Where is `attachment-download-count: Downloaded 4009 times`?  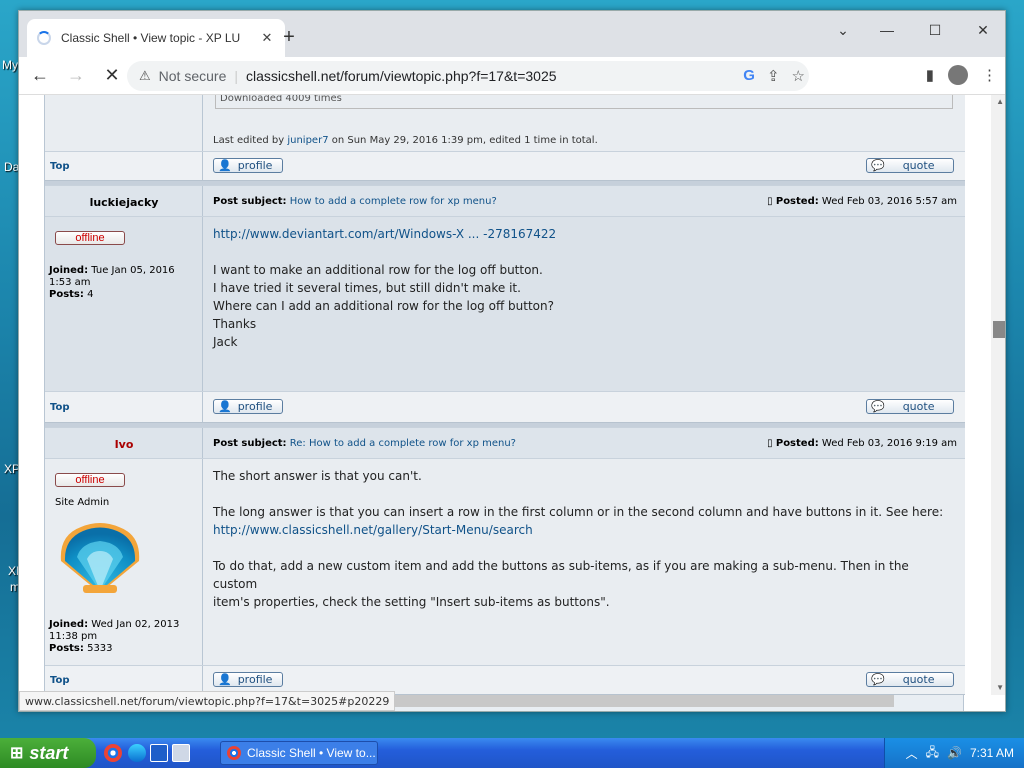 attachment-download-count: Downloaded 4009 times is located at coordinates (584, 102).